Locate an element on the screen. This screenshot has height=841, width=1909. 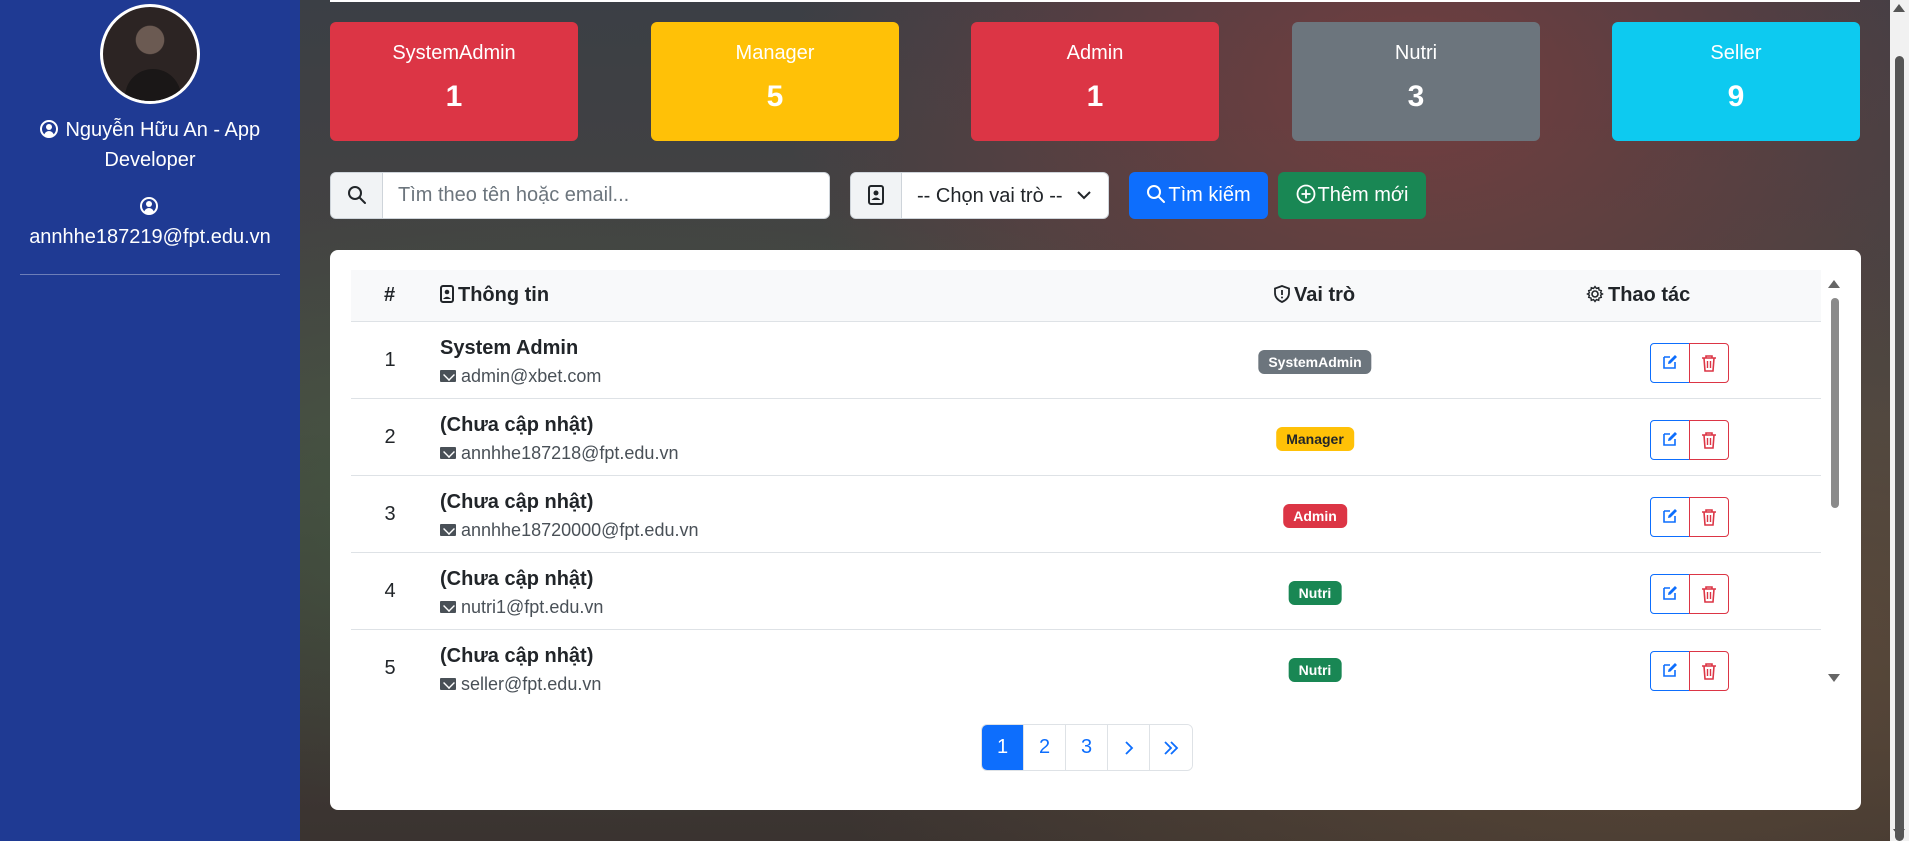
search-group is located at coordinates (580, 195).